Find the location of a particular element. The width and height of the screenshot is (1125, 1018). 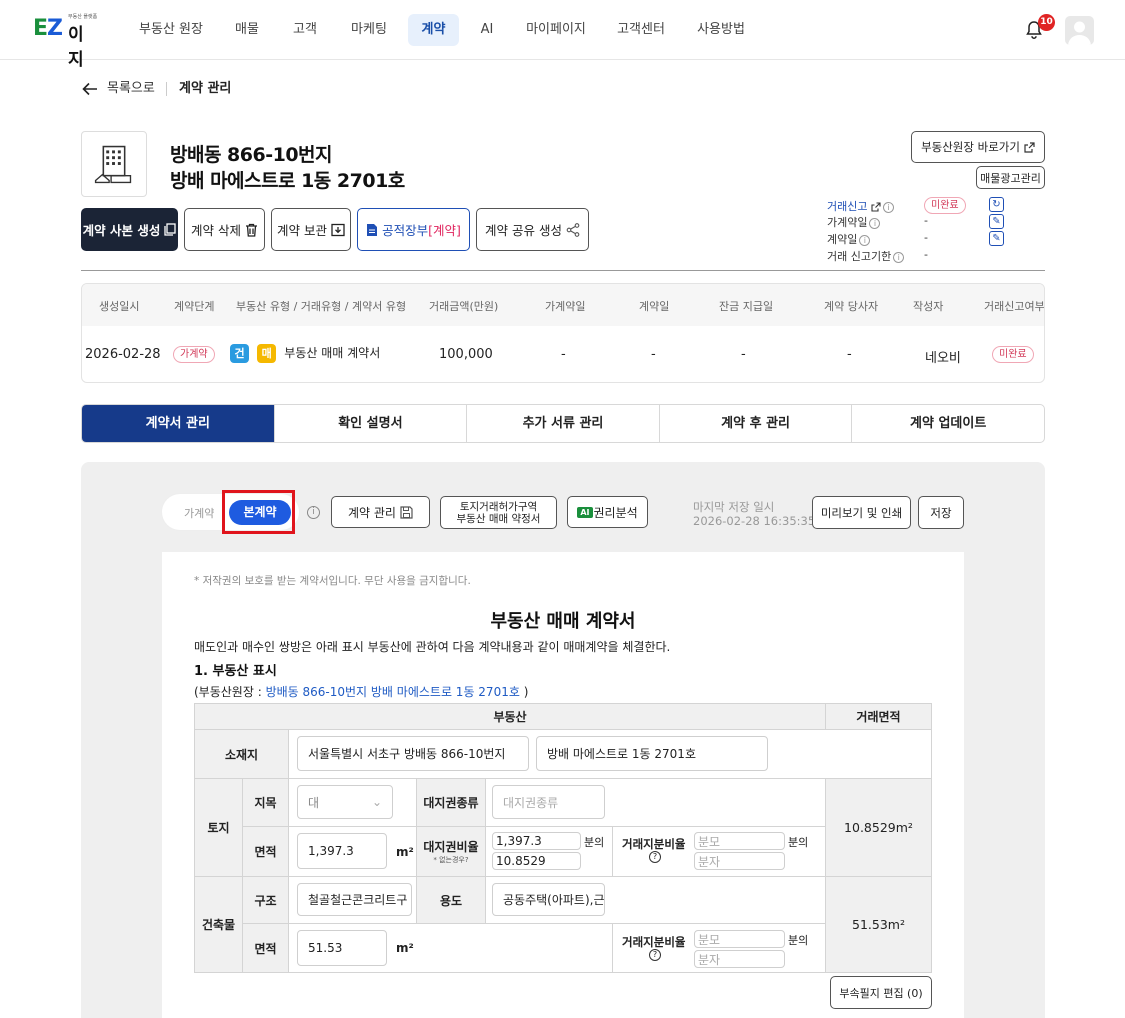

cell-divider is located at coordinates (612, 948).